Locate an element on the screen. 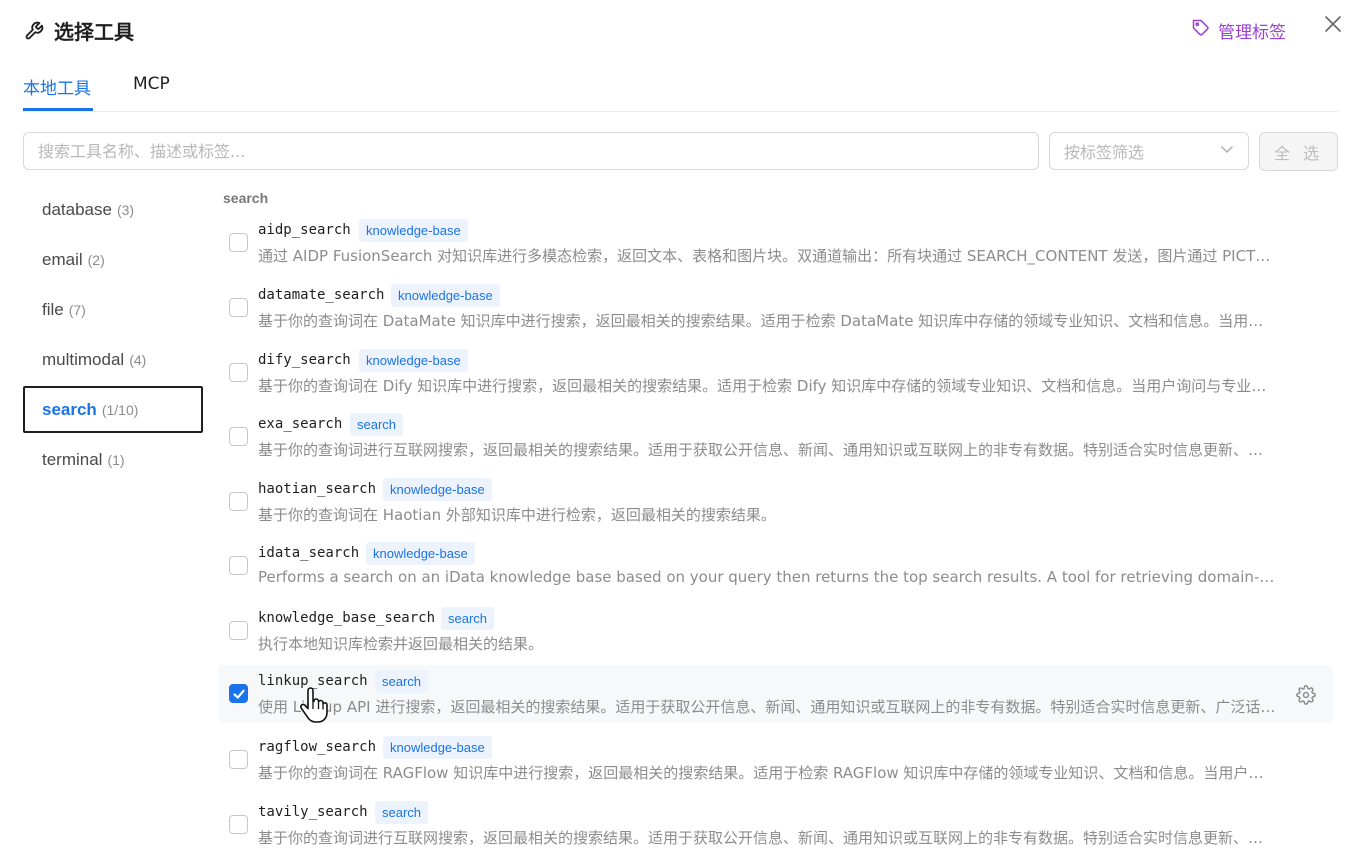 This screenshot has height=866, width=1357. wrench-icon is located at coordinates (34, 31).